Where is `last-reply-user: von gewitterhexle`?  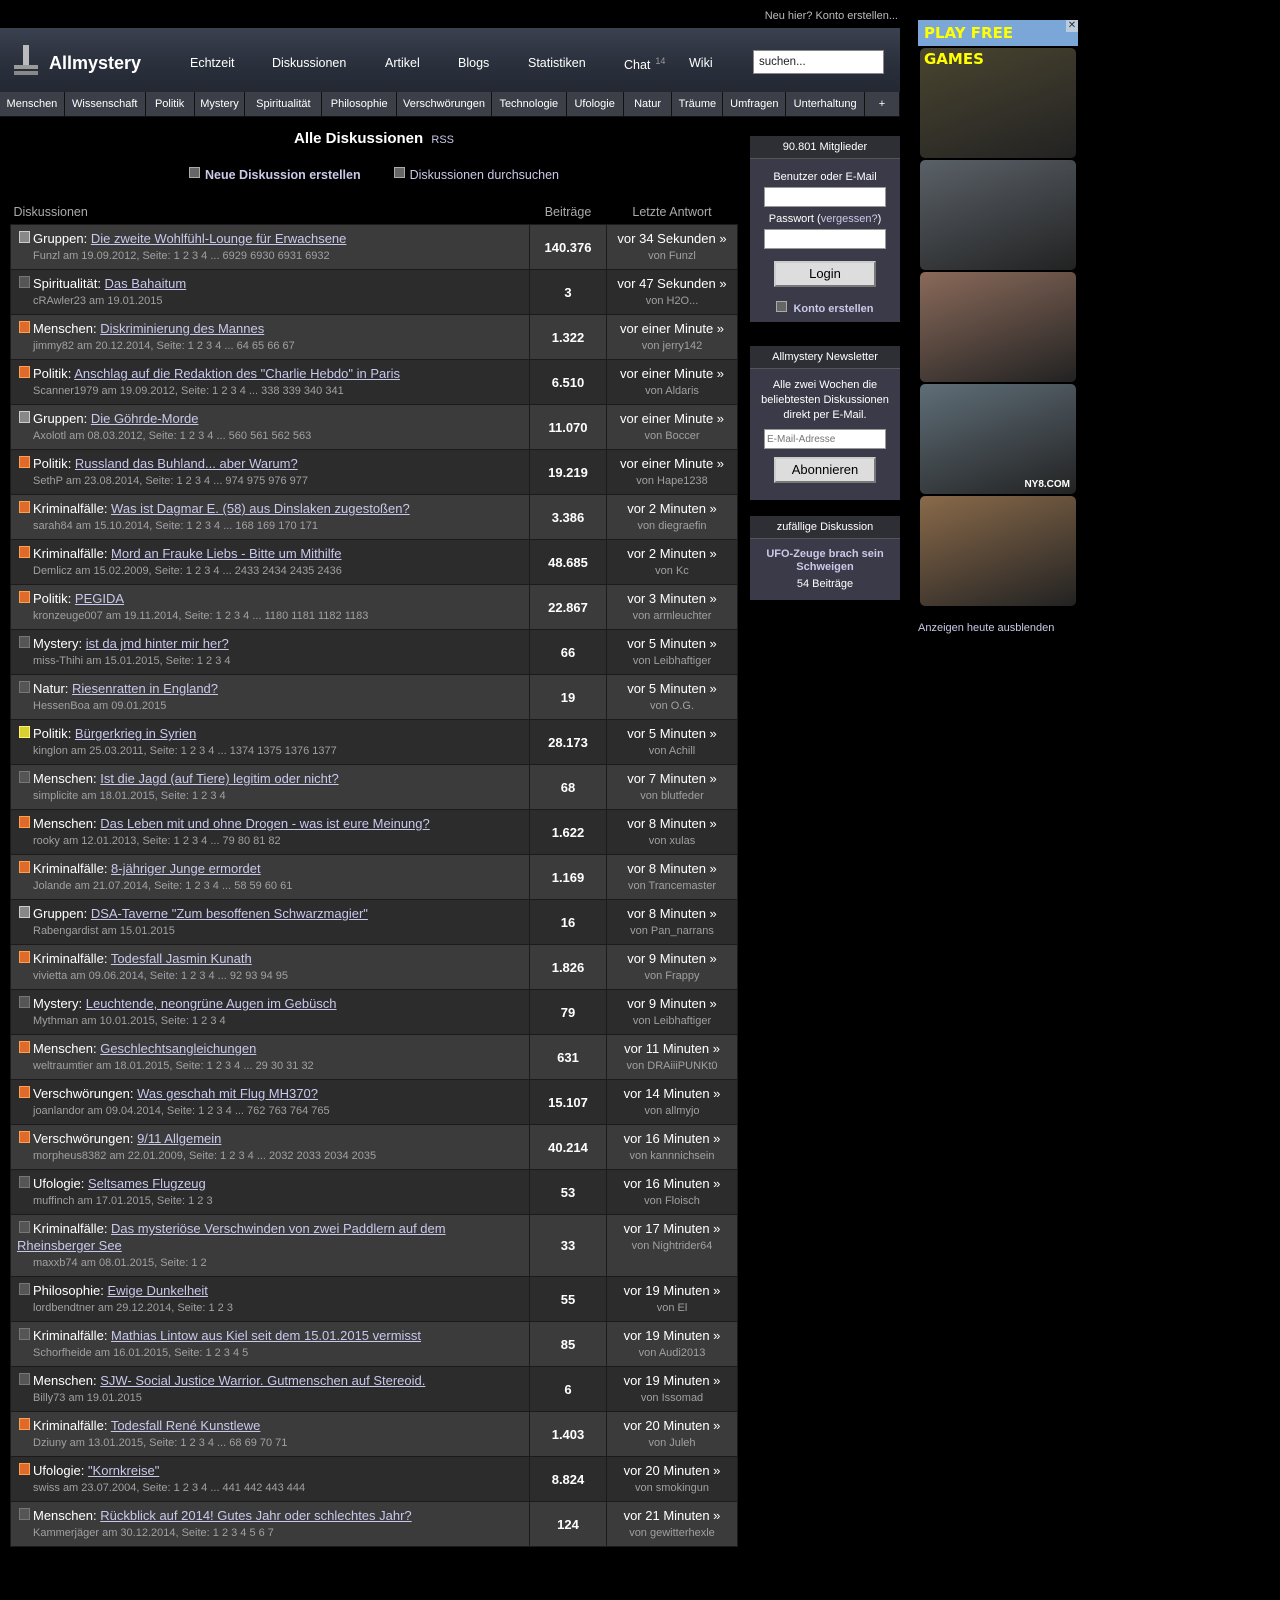 last-reply-user: von gewitterhexle is located at coordinates (672, 1533).